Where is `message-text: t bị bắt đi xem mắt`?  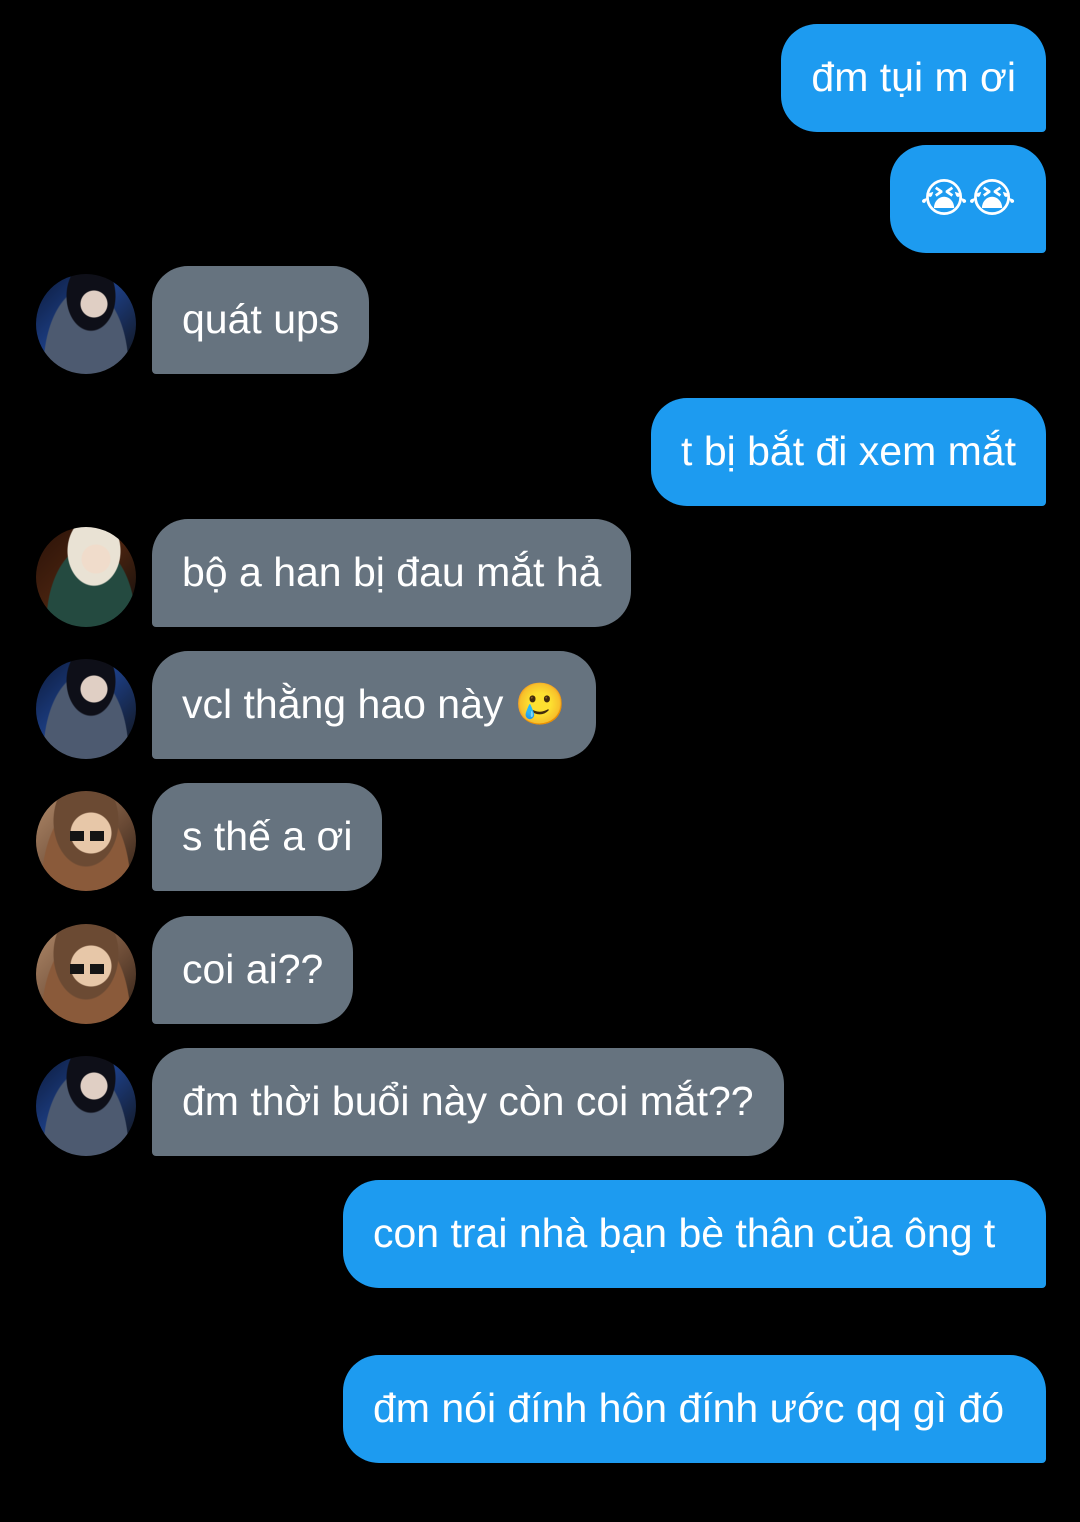 message-text: t bị bắt đi xem mắt is located at coordinates (848, 451).